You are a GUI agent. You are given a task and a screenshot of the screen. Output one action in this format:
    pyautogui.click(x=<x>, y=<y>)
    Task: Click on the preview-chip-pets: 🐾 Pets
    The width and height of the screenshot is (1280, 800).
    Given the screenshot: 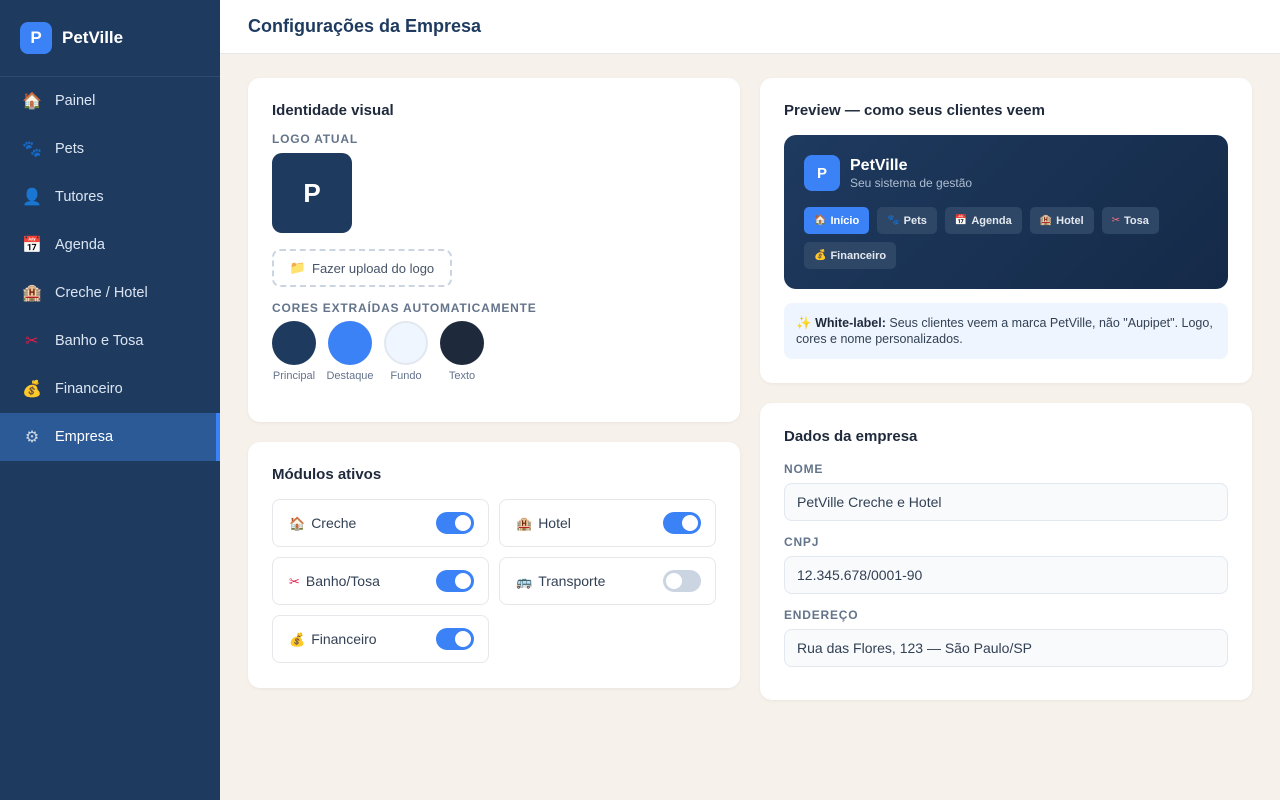 What is the action you would take?
    pyautogui.click(x=907, y=220)
    